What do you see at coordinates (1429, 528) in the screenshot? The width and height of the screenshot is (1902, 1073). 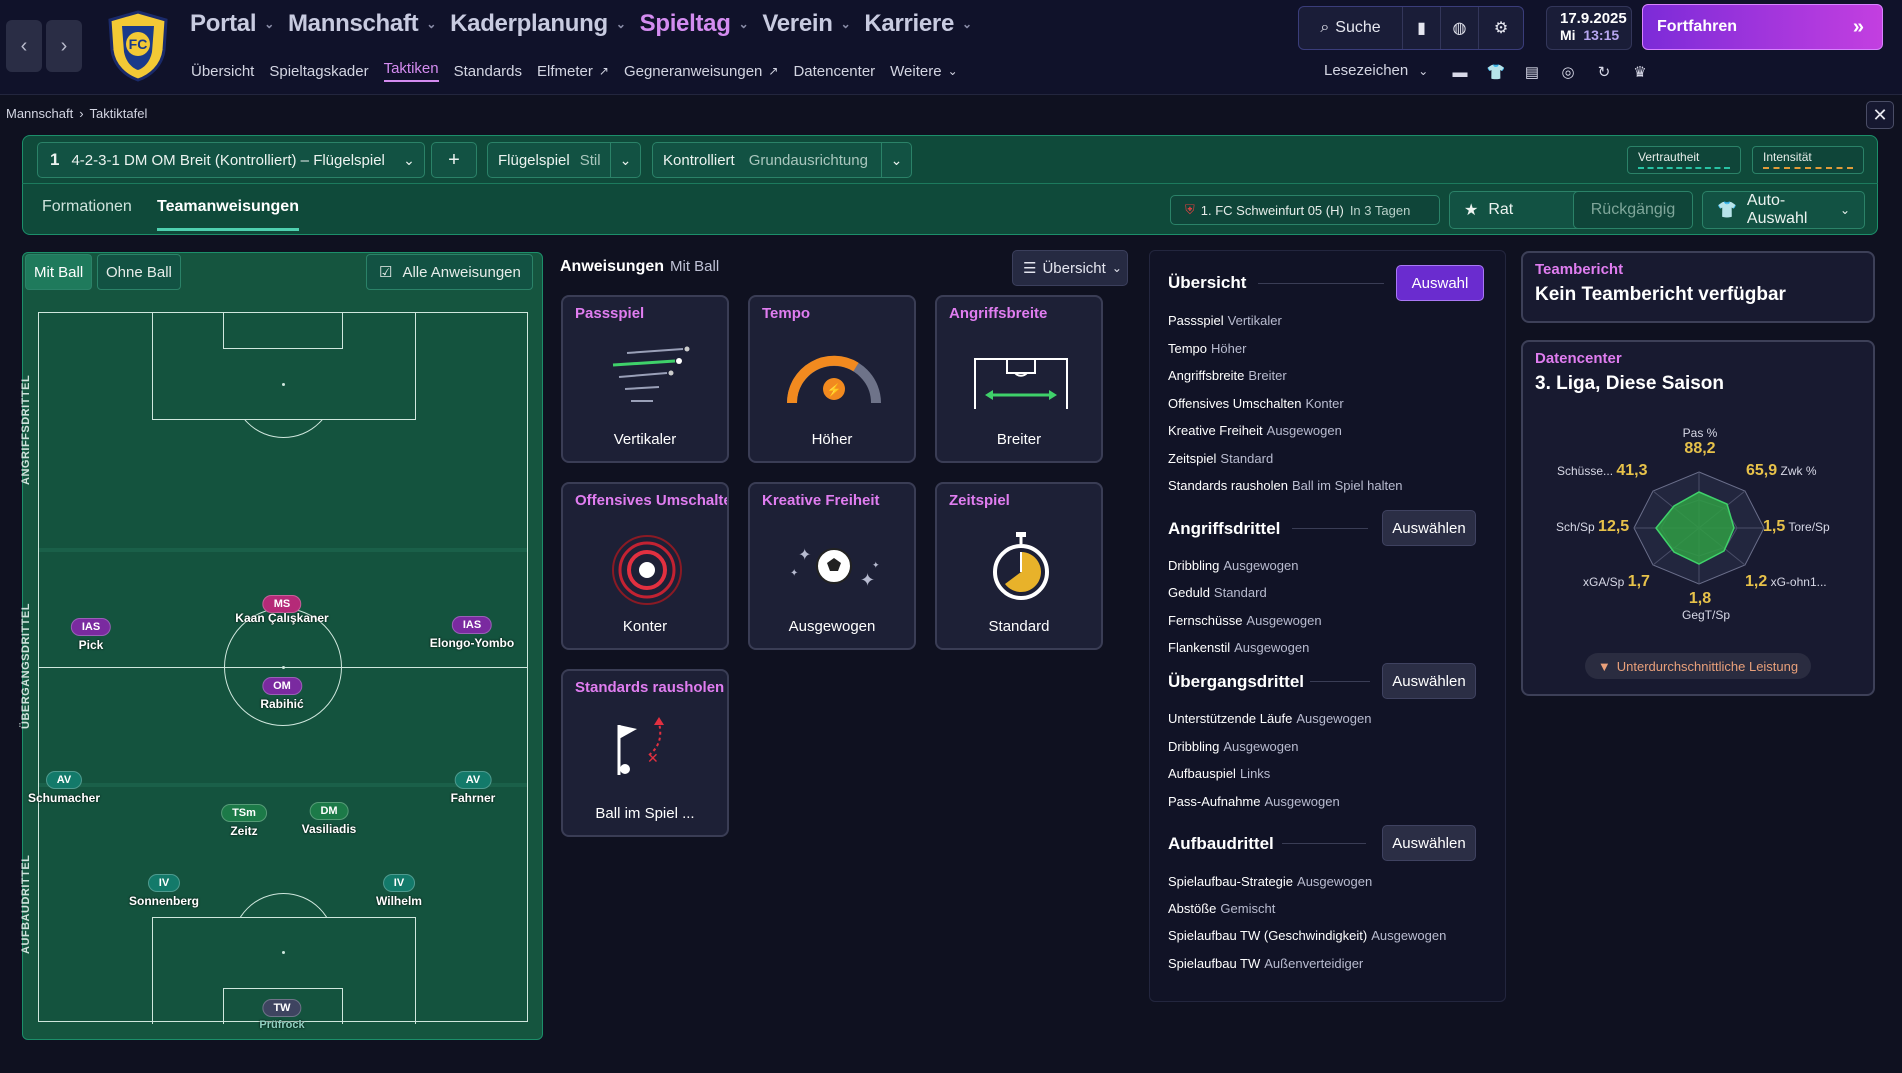 I see `choose-attack-button: Auswählen` at bounding box center [1429, 528].